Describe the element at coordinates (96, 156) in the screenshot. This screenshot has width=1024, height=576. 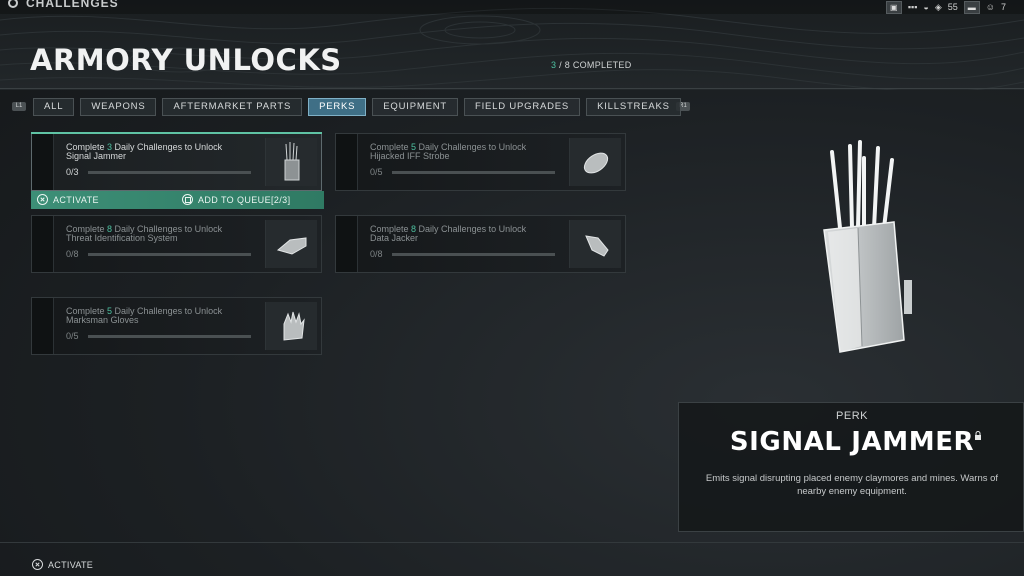
I see `unlock-item-name: Signal Jammer` at that location.